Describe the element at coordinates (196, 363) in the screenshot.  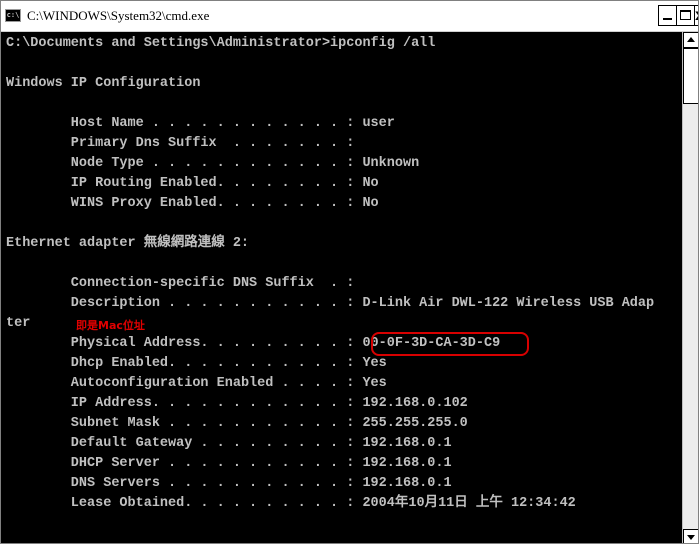
I see `console-line: Dhcp Enabled. . . . . . . . . . . : Yes` at that location.